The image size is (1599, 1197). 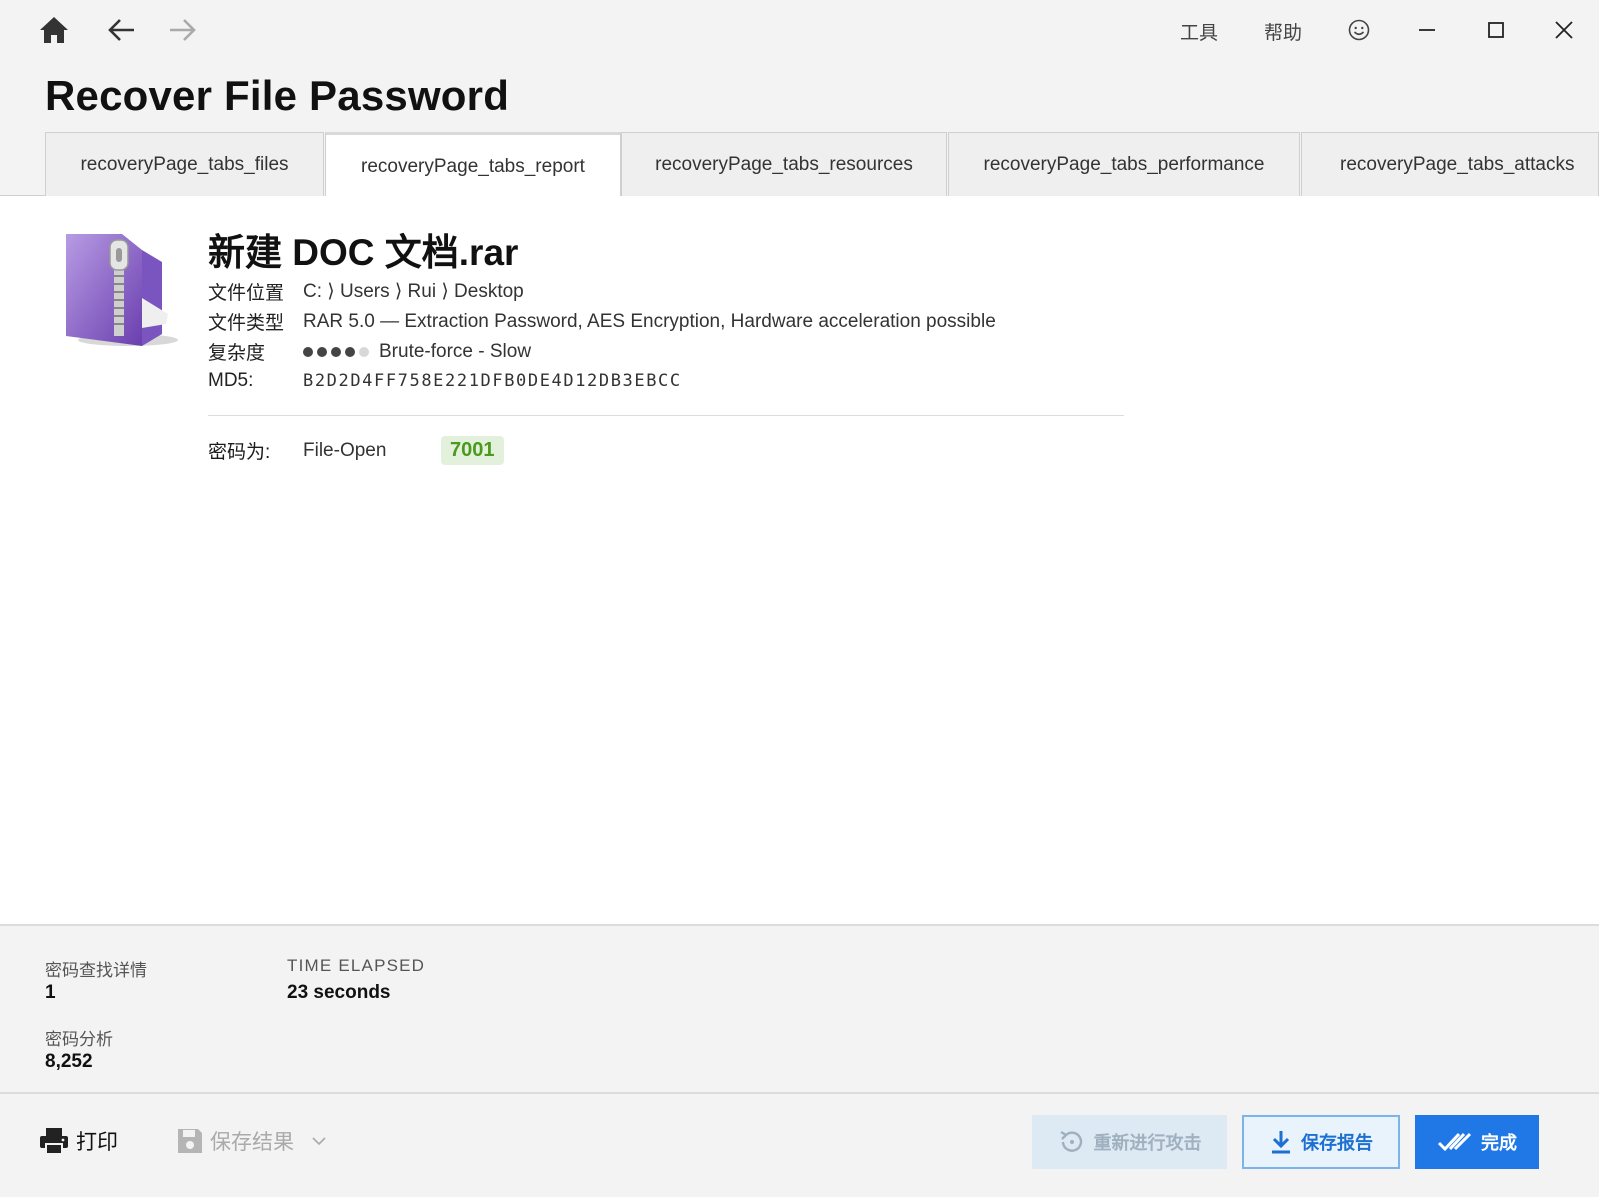 I want to click on home-icon, so click(x=54, y=30).